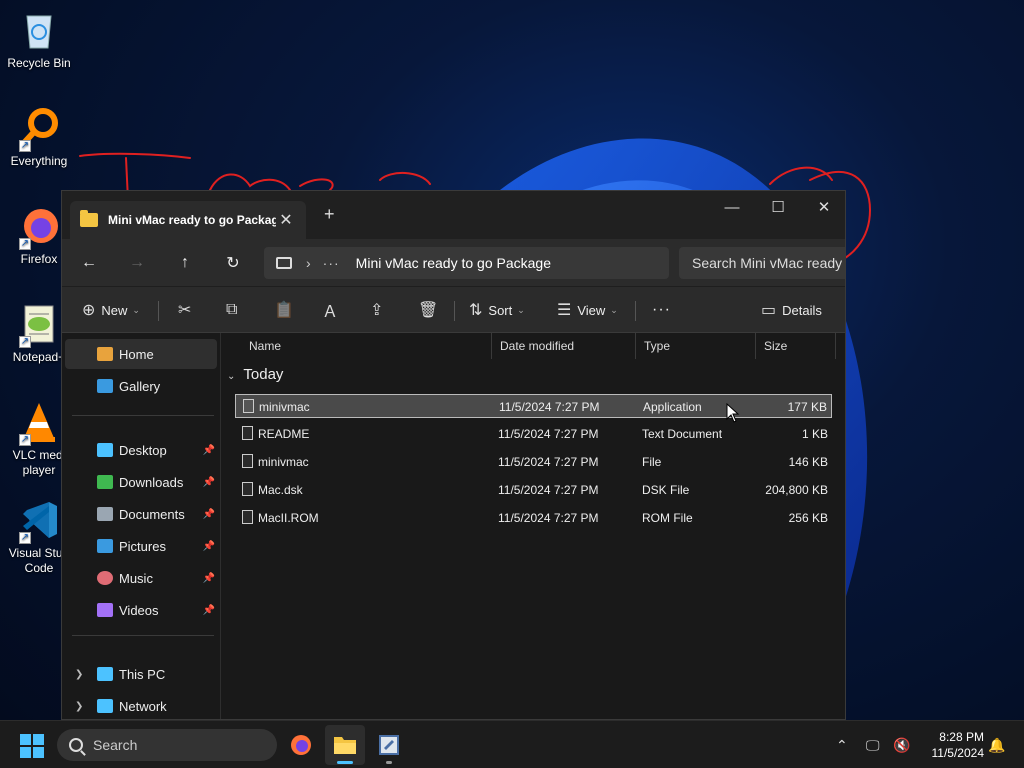 The width and height of the screenshot is (1024, 768). I want to click on file-type: Application, so click(672, 407).